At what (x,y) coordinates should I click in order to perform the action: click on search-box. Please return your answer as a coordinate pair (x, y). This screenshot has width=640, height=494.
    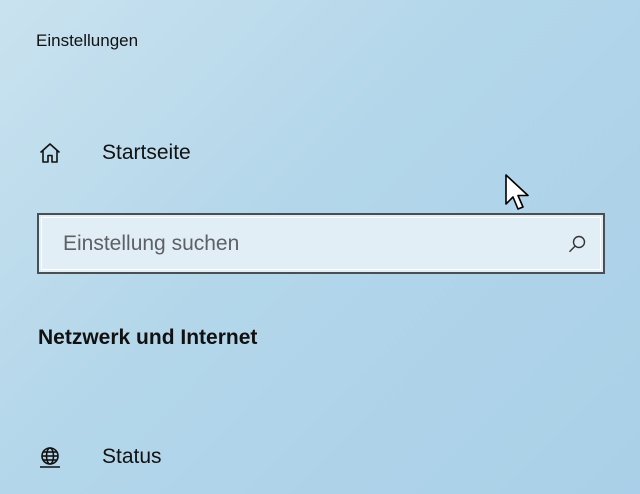
    Looking at the image, I should click on (321, 243).